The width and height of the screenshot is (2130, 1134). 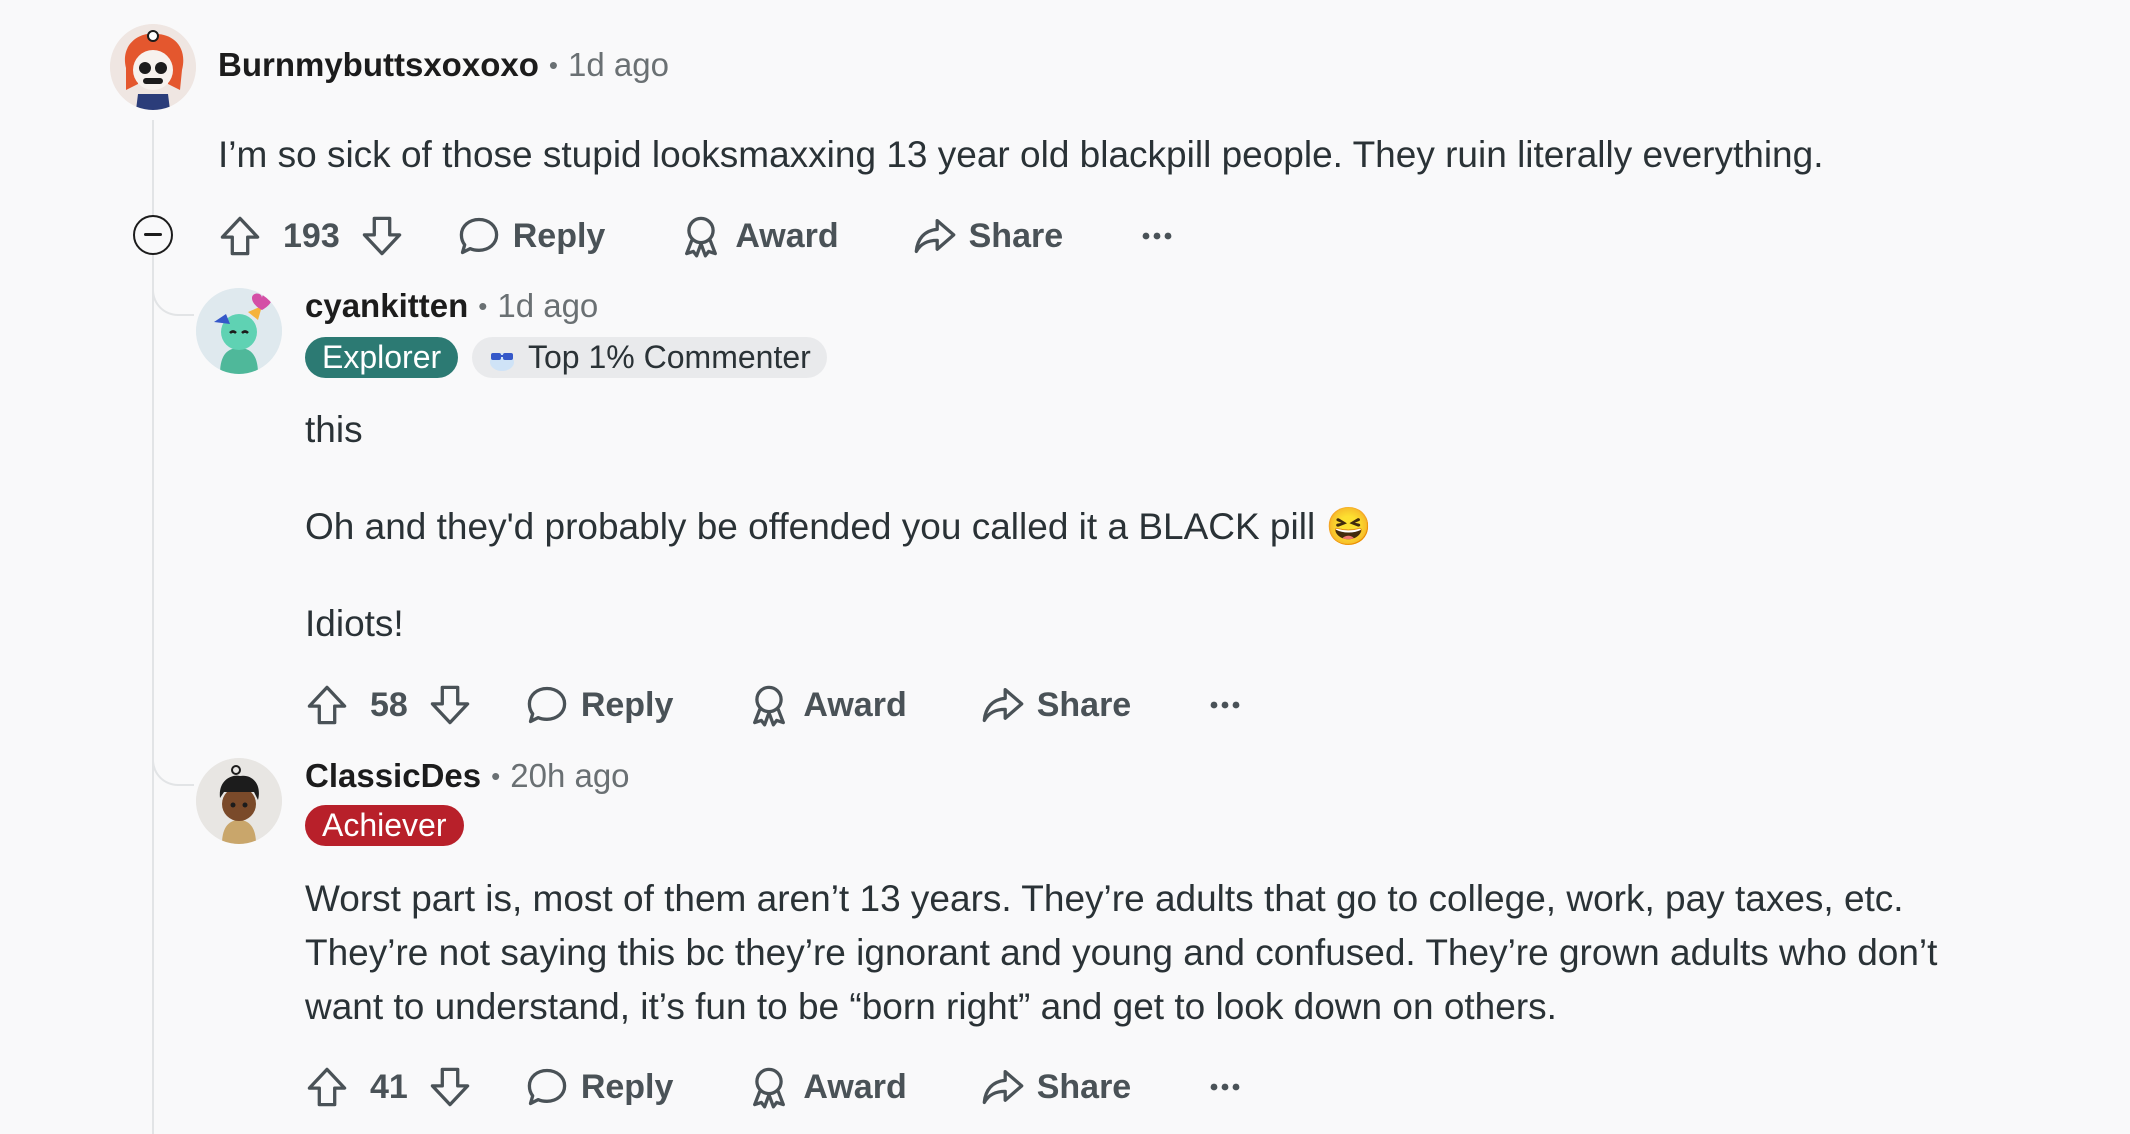 What do you see at coordinates (378, 65) in the screenshot?
I see `username: Burnmybuttsxoxoxo` at bounding box center [378, 65].